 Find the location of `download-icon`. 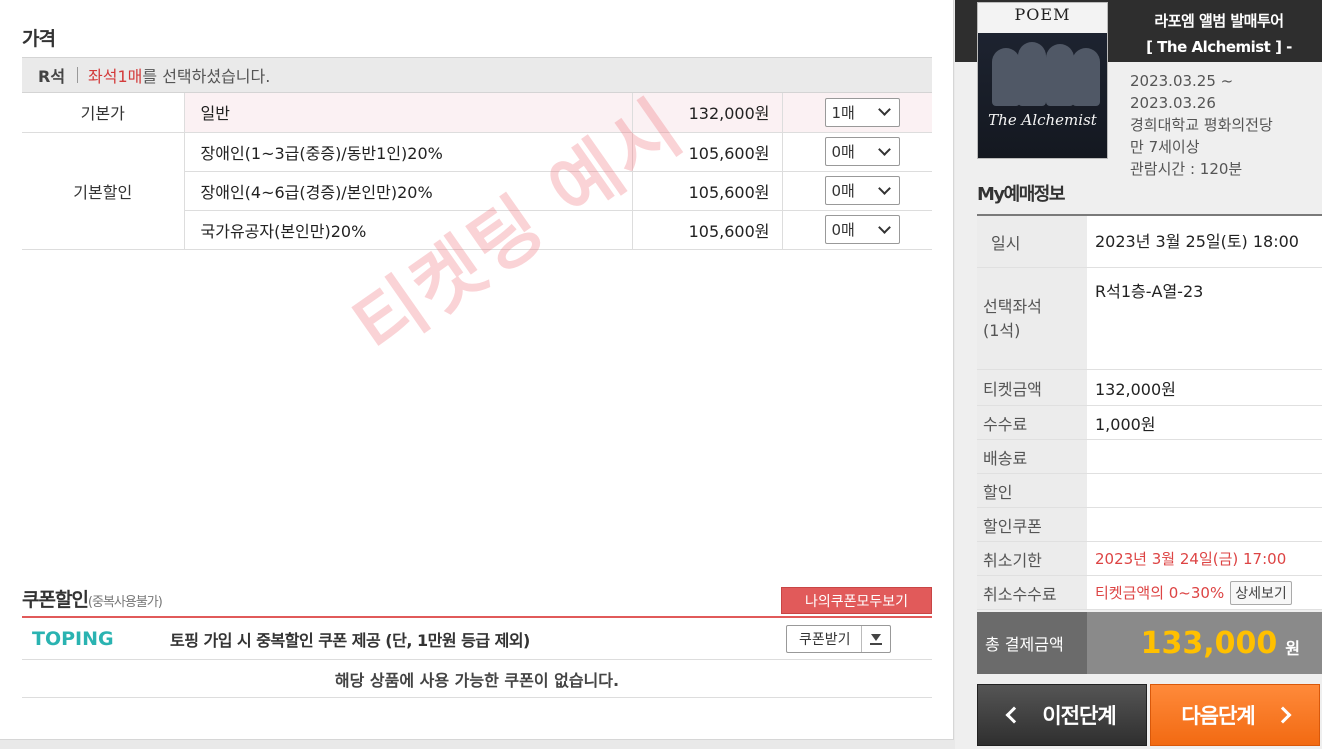

download-icon is located at coordinates (875, 639).